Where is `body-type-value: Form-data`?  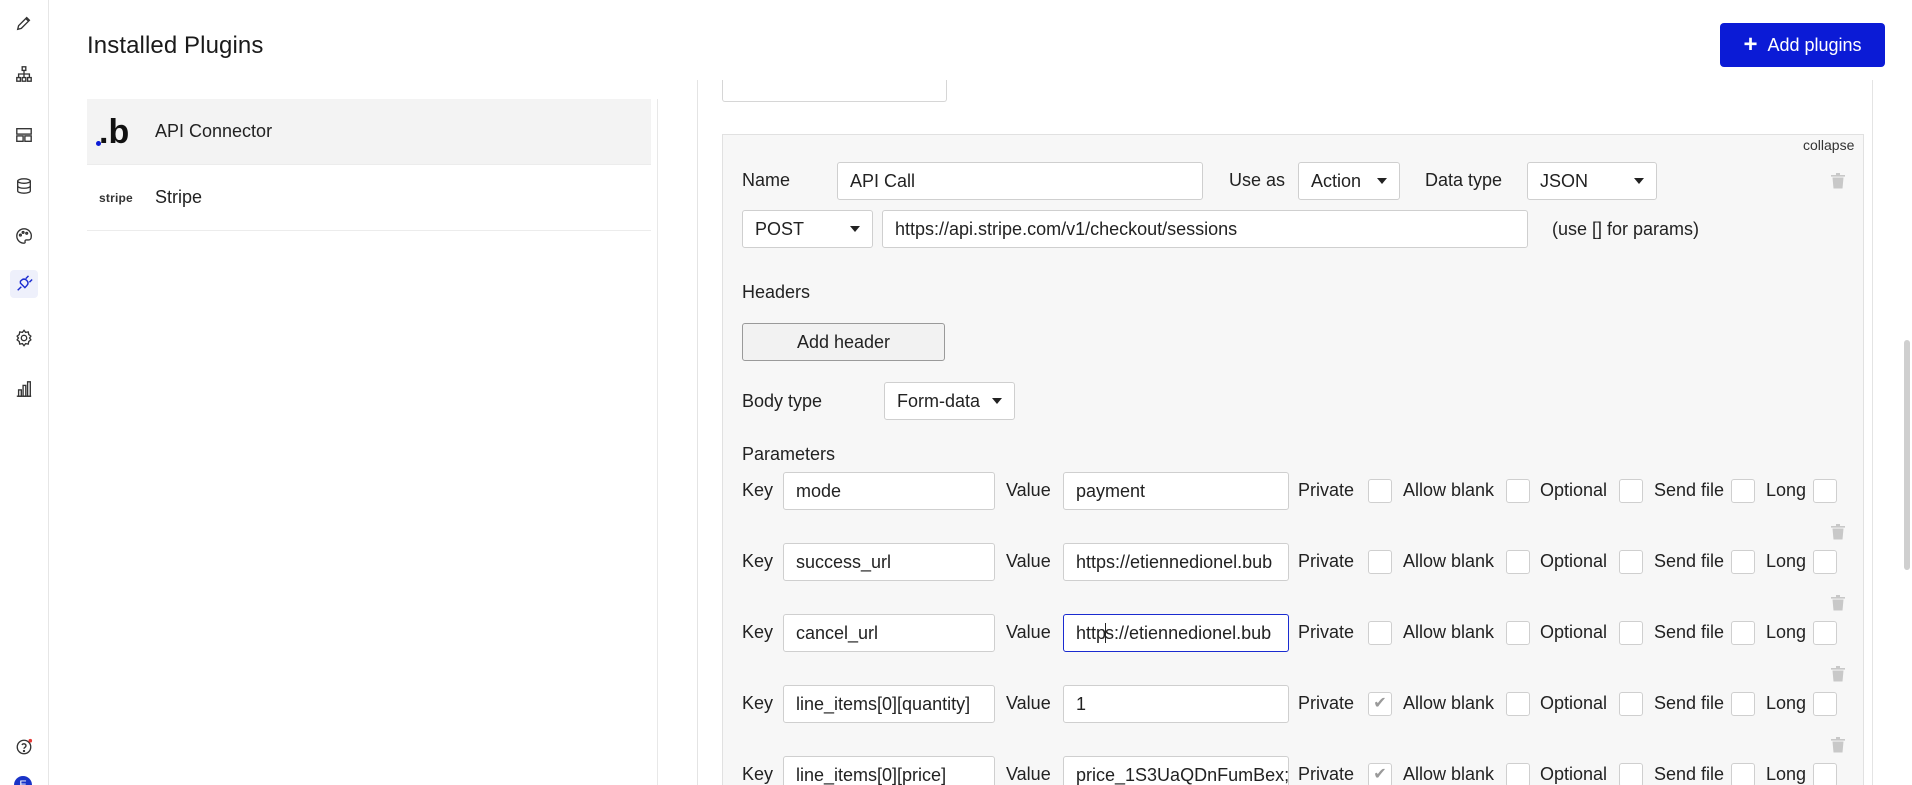
body-type-value: Form-data is located at coordinates (939, 400).